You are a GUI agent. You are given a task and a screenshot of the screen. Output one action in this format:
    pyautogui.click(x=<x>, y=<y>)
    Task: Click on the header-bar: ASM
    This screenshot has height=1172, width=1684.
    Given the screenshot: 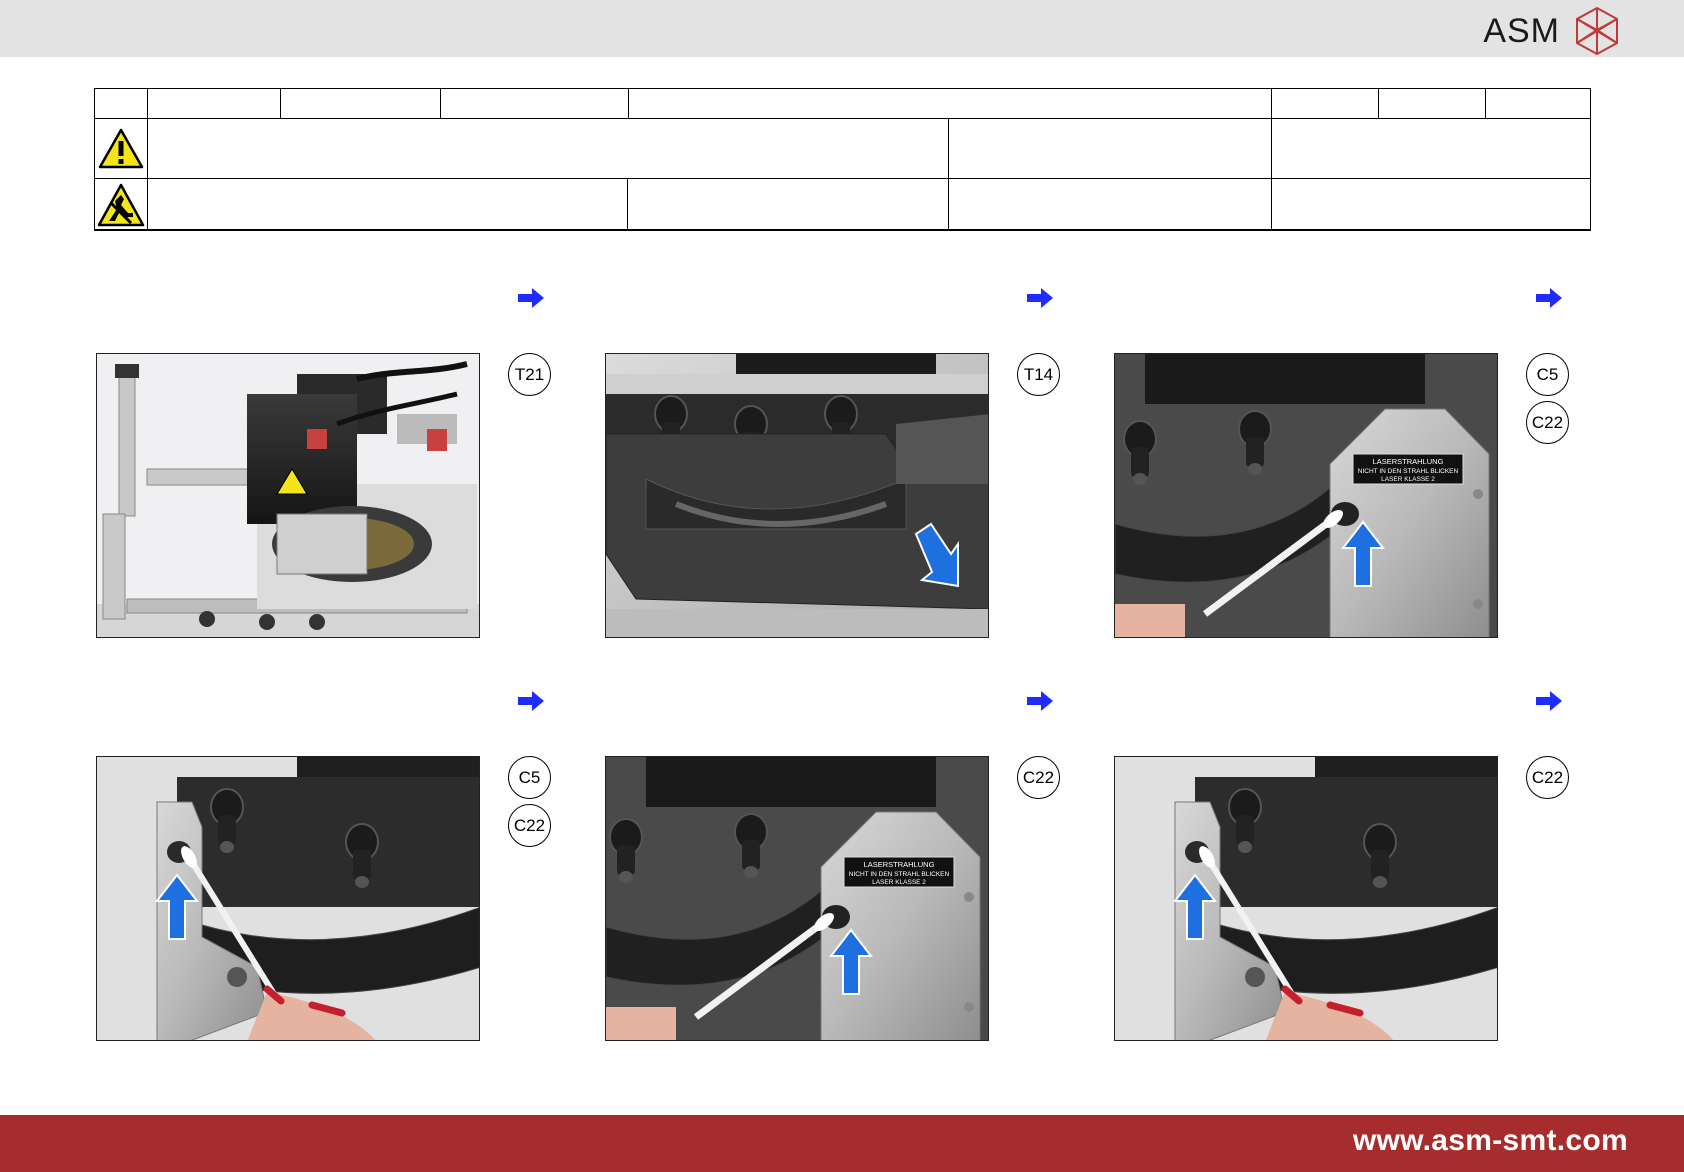 What is the action you would take?
    pyautogui.click(x=842, y=28)
    